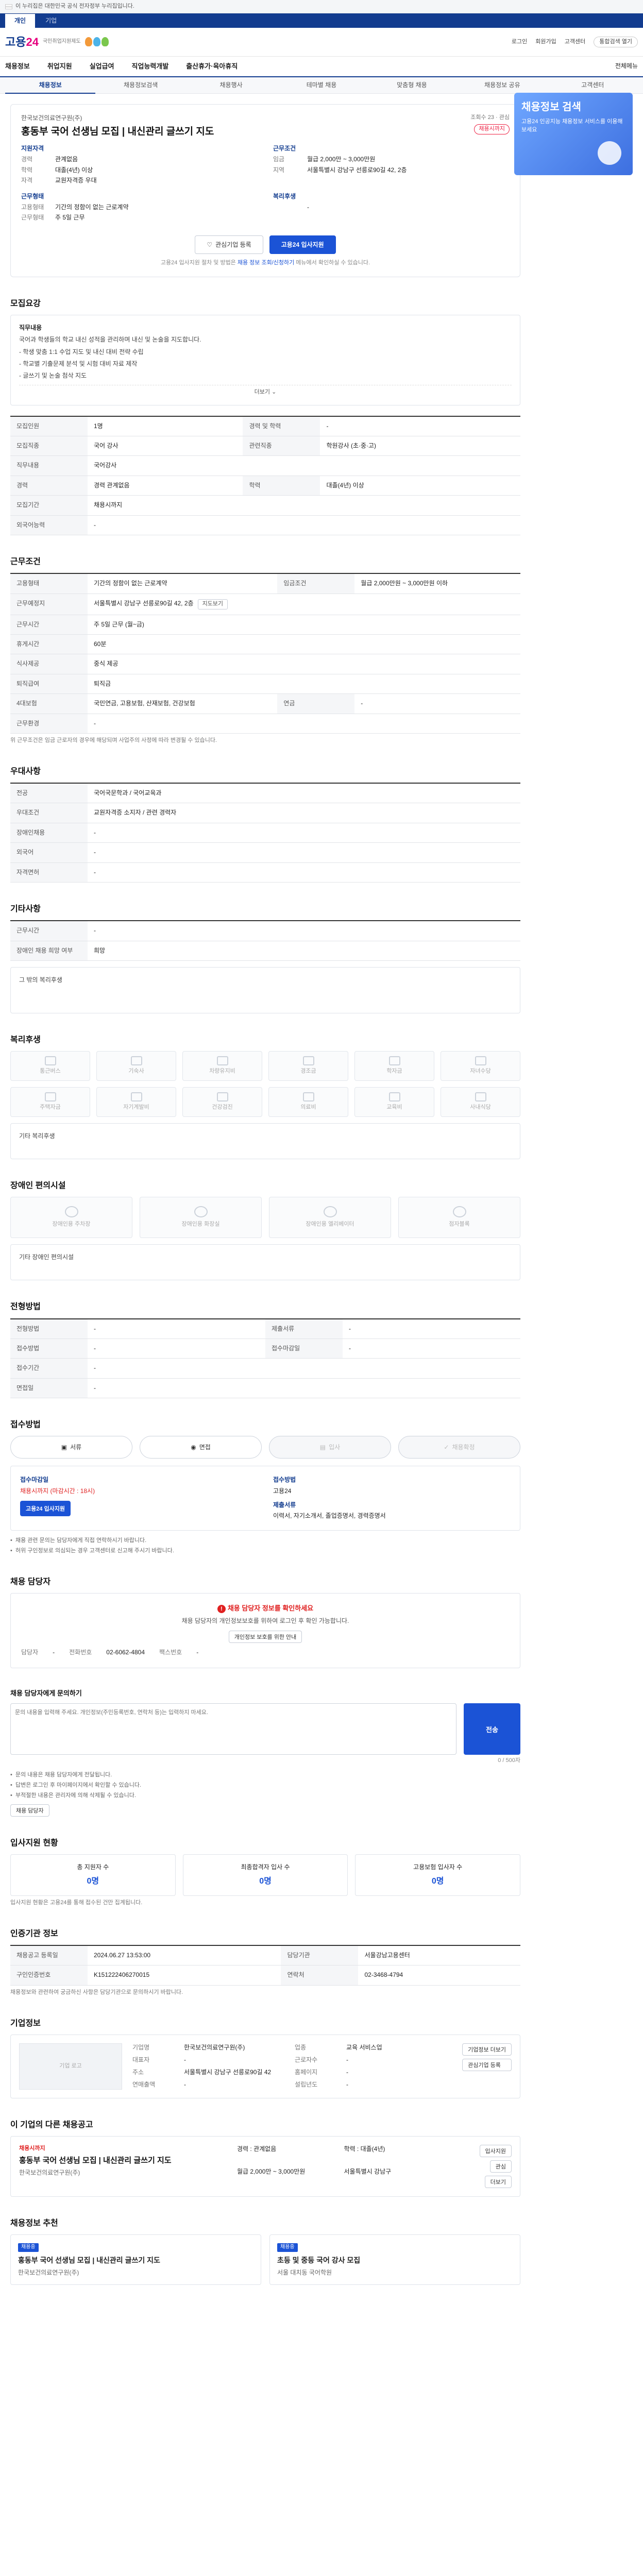 This screenshot has height=2576, width=643. Describe the element at coordinates (212, 67) in the screenshot. I see `gnb-leave: 출산휴가·육아휴직` at that location.